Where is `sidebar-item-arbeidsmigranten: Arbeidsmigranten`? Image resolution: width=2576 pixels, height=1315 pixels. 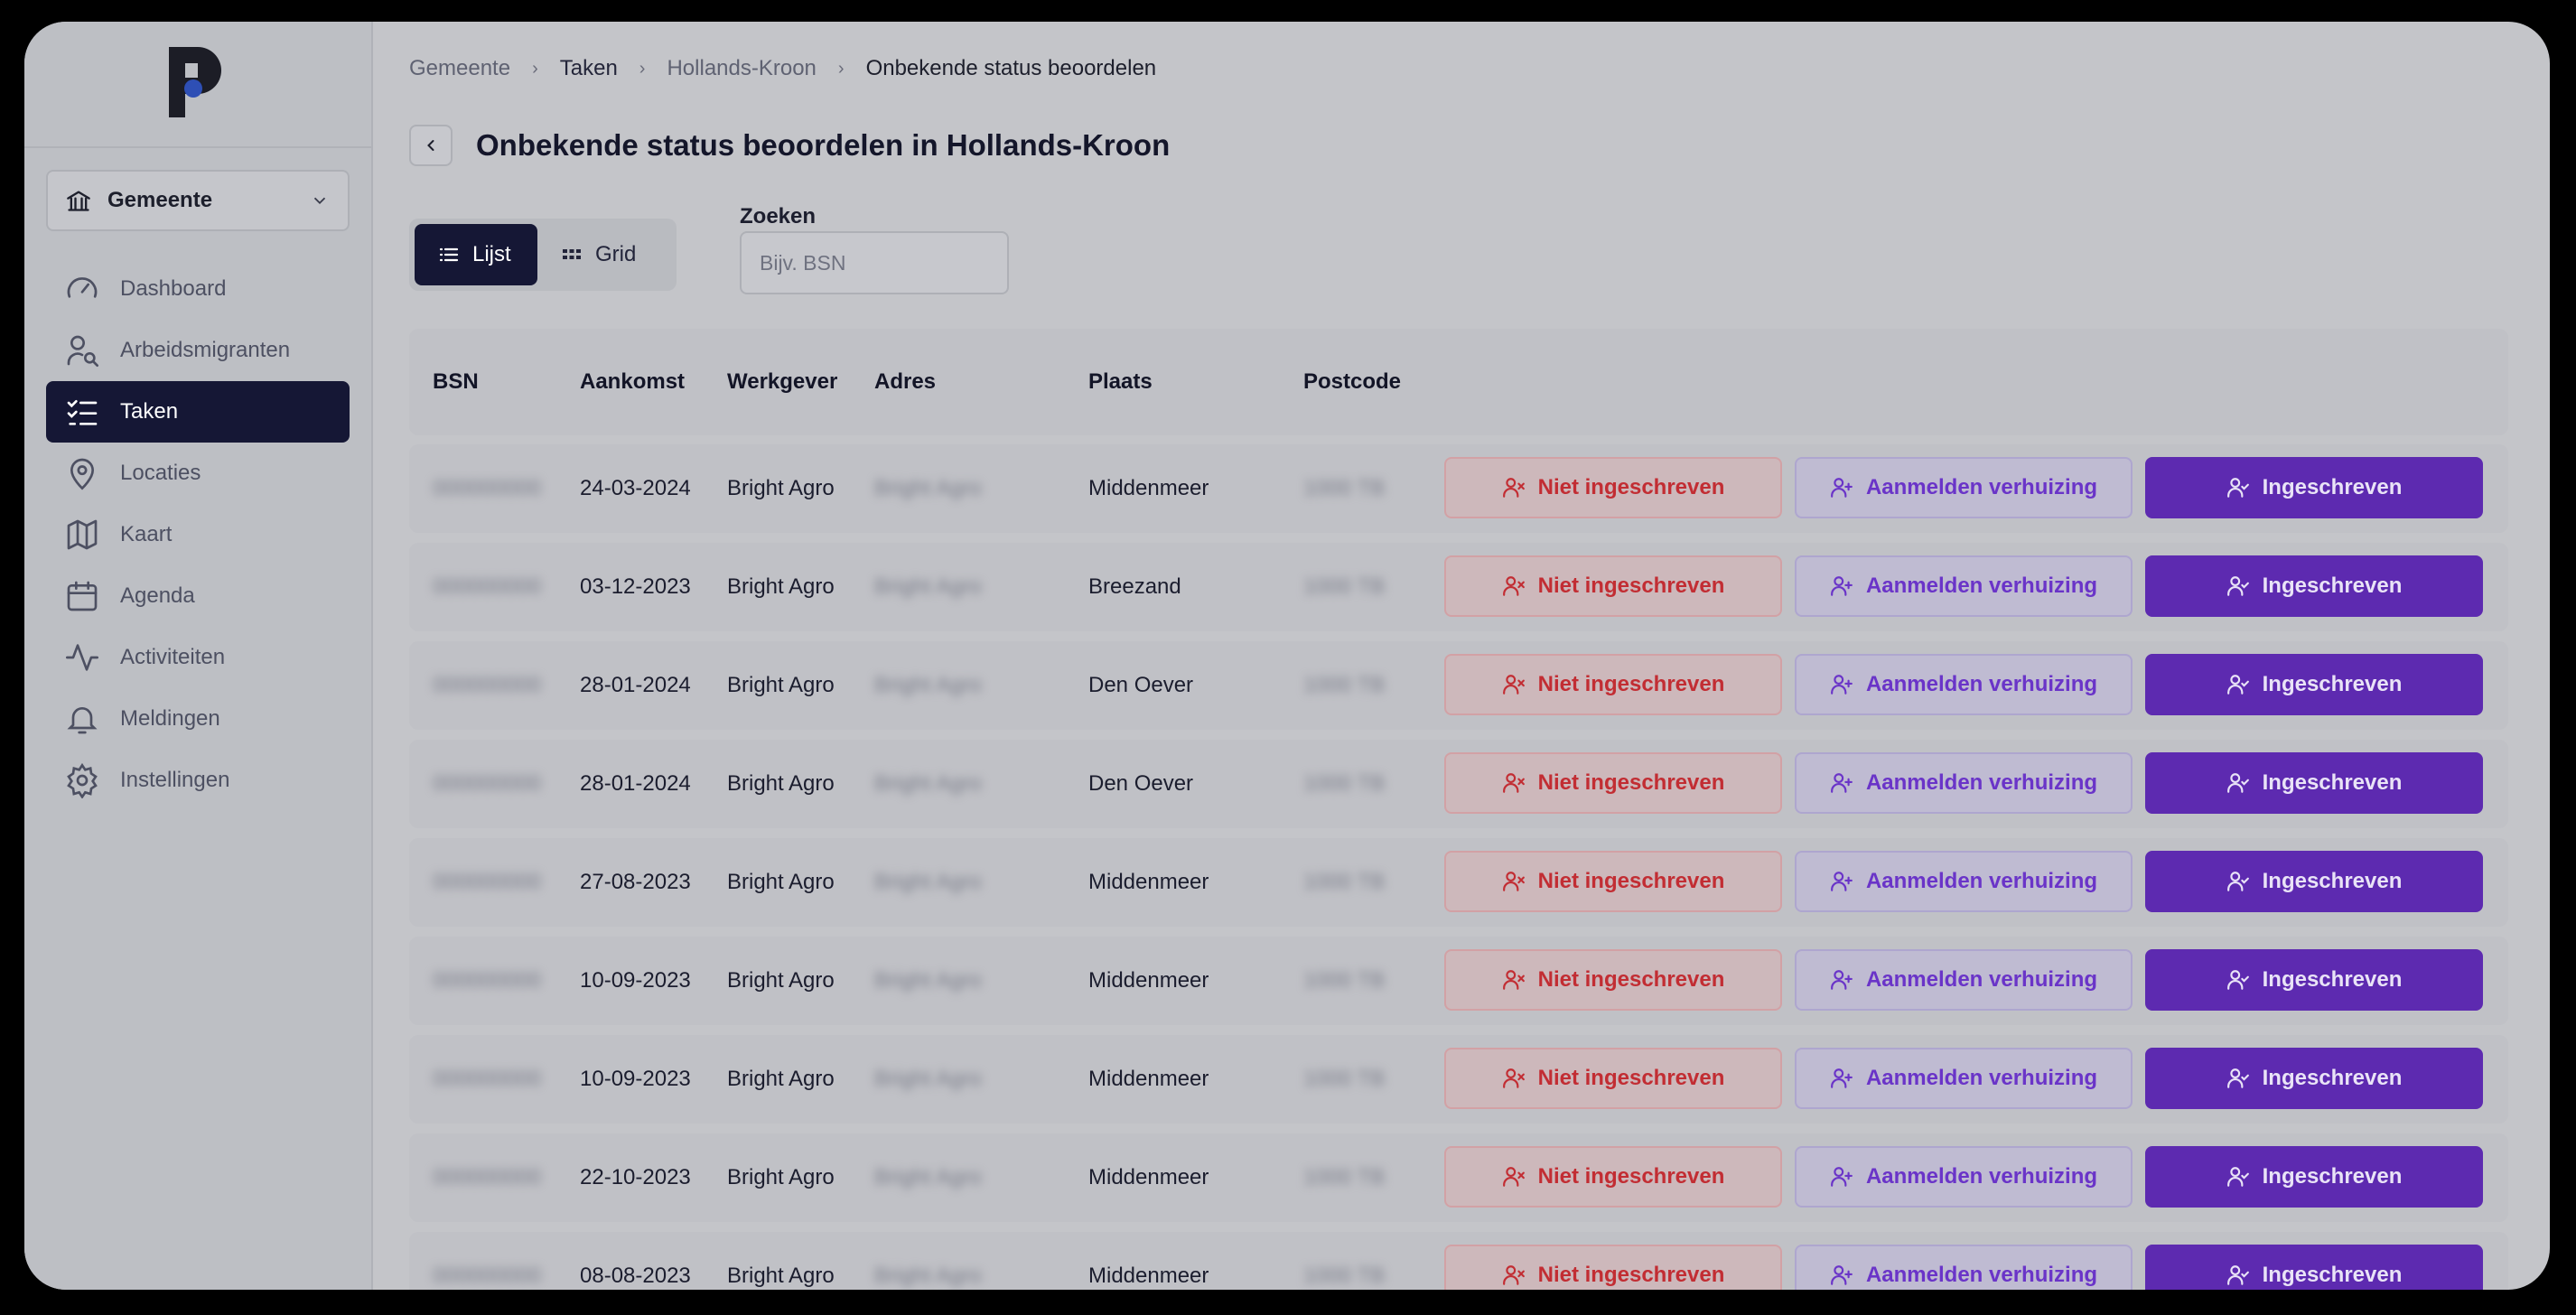
sidebar-item-arbeidsmigranten: Arbeidsmigranten is located at coordinates (198, 350).